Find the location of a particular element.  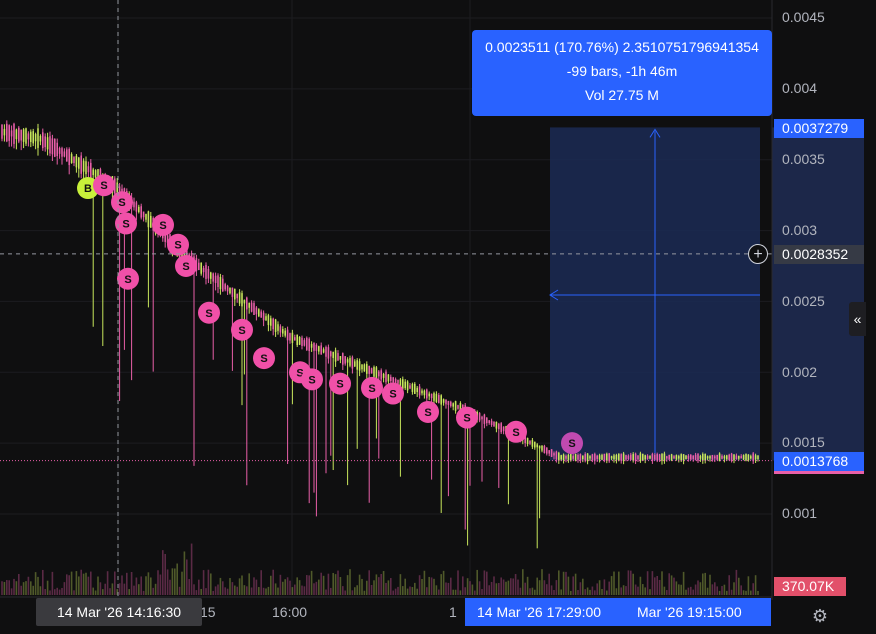

price-tick: 0.0045 is located at coordinates (803, 17).